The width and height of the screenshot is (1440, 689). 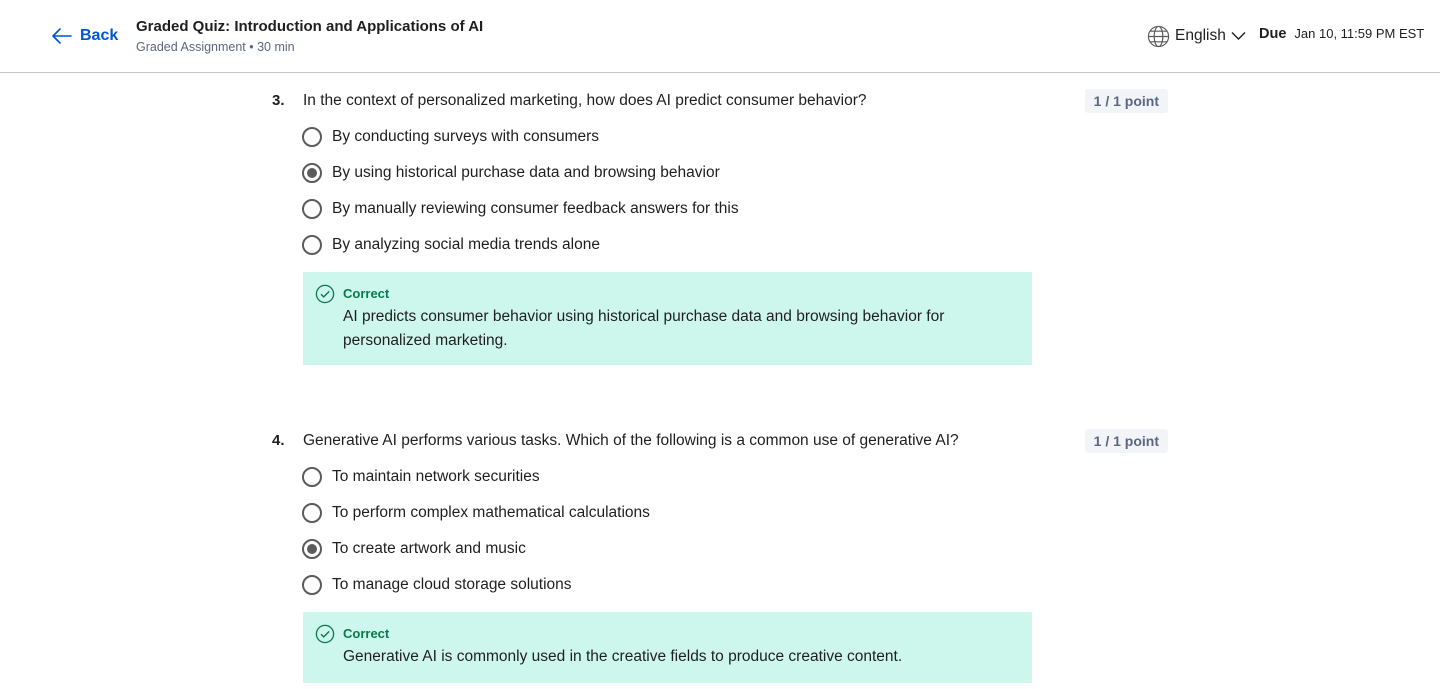 What do you see at coordinates (436, 476) in the screenshot?
I see `option-label: To maintain network securities` at bounding box center [436, 476].